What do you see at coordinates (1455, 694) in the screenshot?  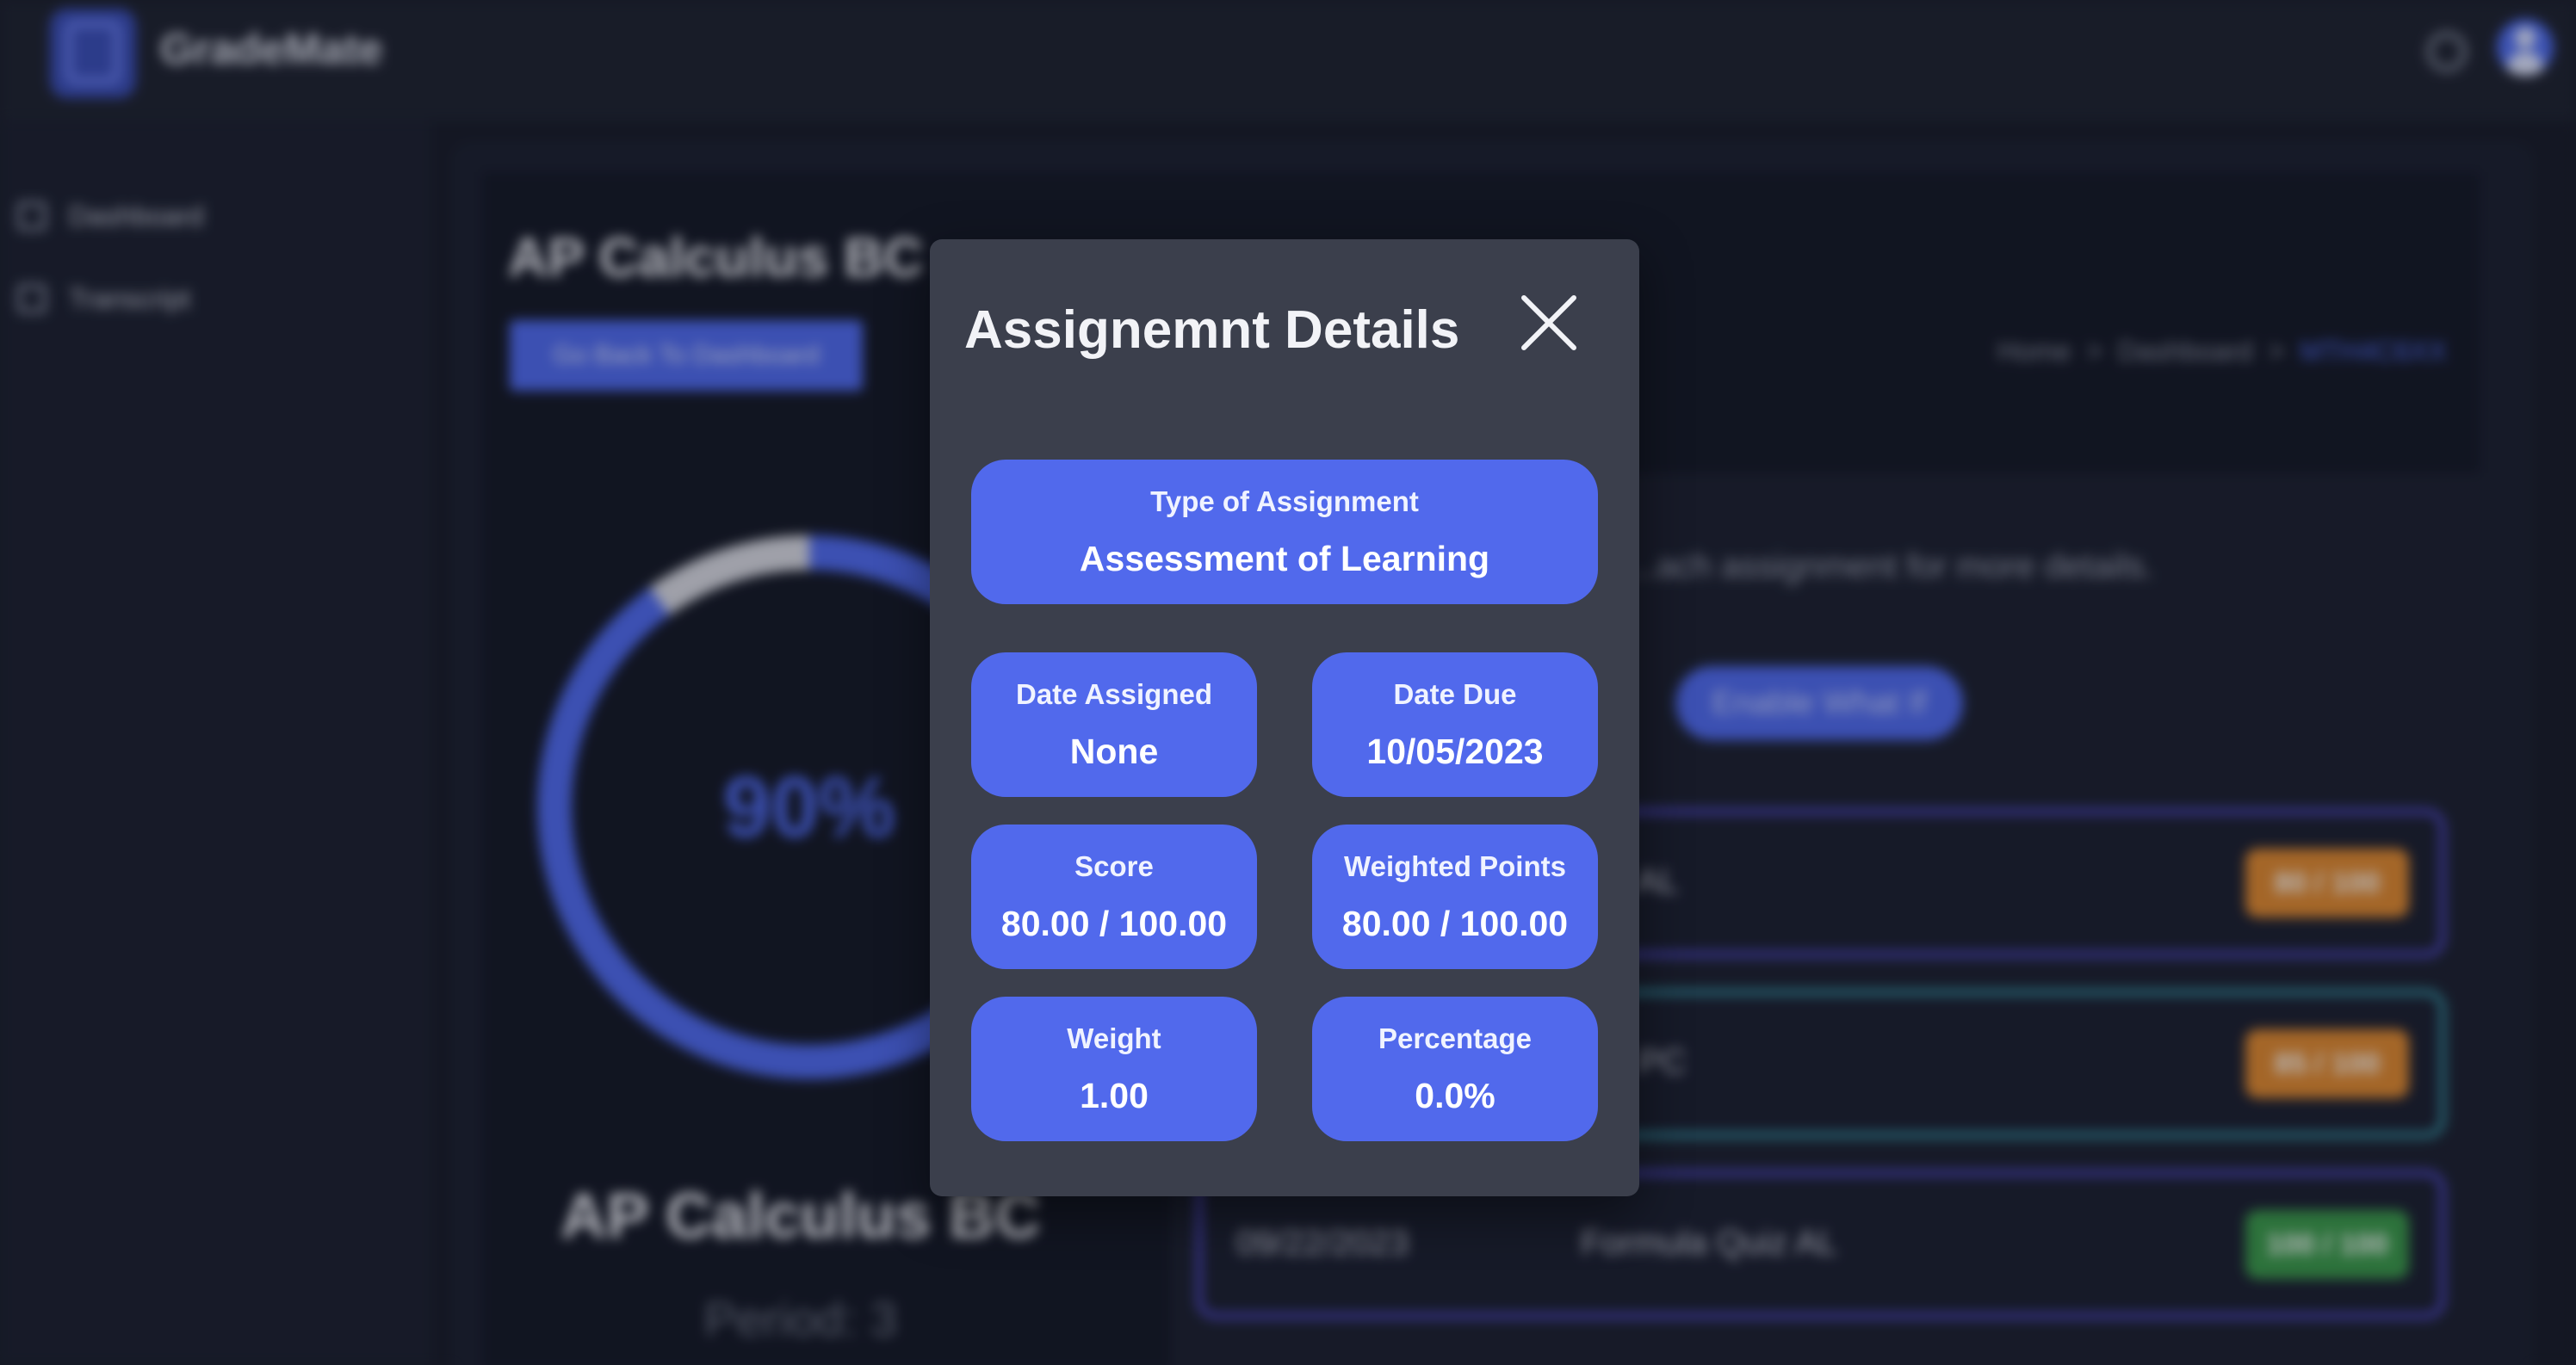 I see `tile-label: Date Due` at bounding box center [1455, 694].